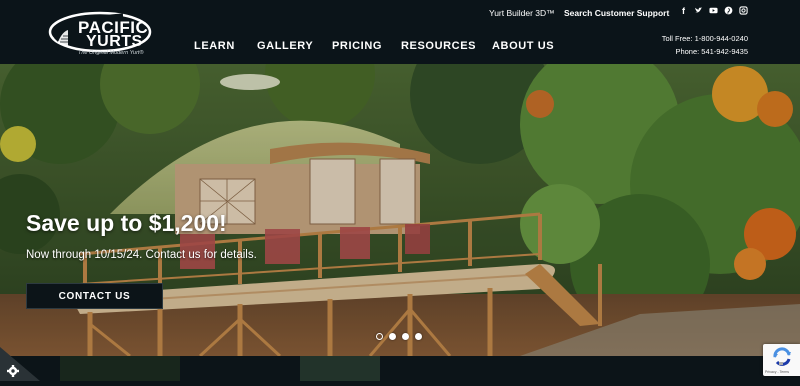 Image resolution: width=800 pixels, height=386 pixels. I want to click on pinterest-icon, so click(728, 11).